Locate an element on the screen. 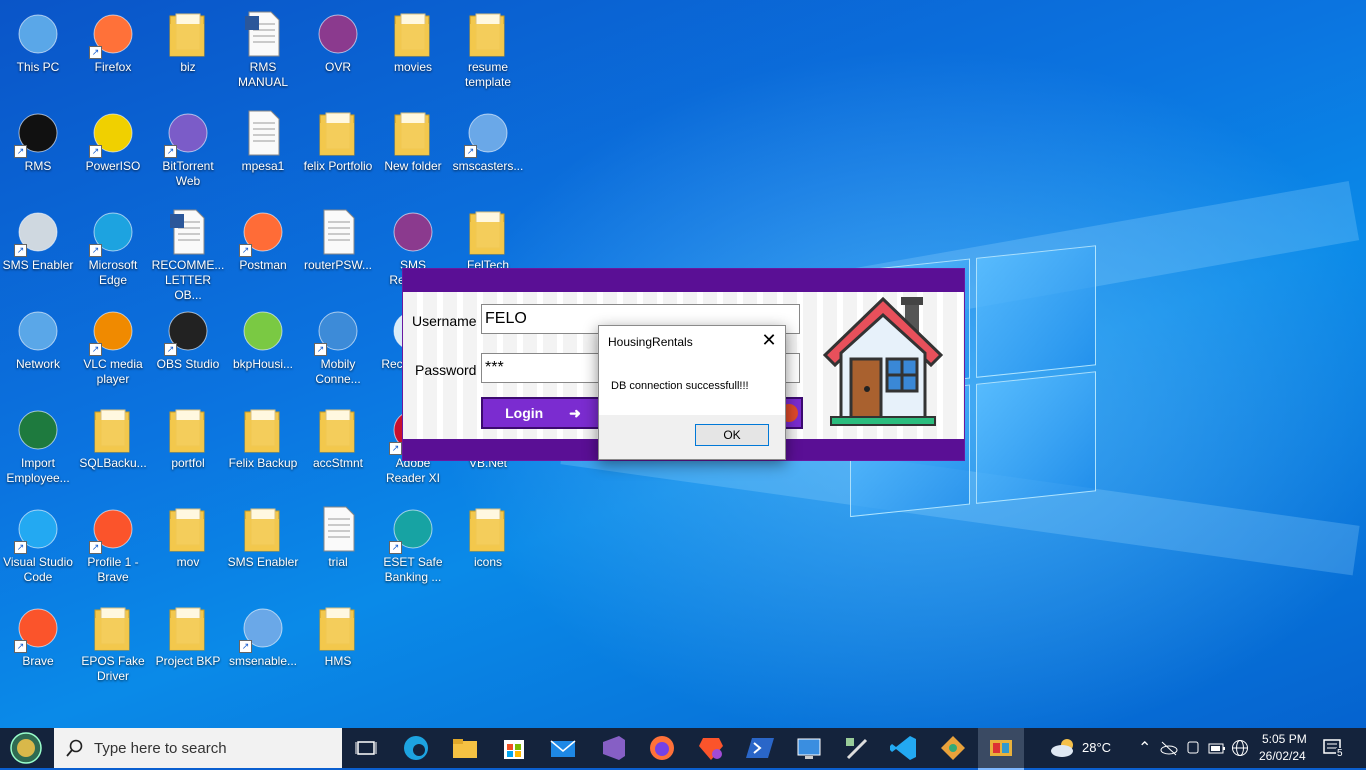  desktop-icon: ↗ VLC media player is located at coordinates (113, 351).